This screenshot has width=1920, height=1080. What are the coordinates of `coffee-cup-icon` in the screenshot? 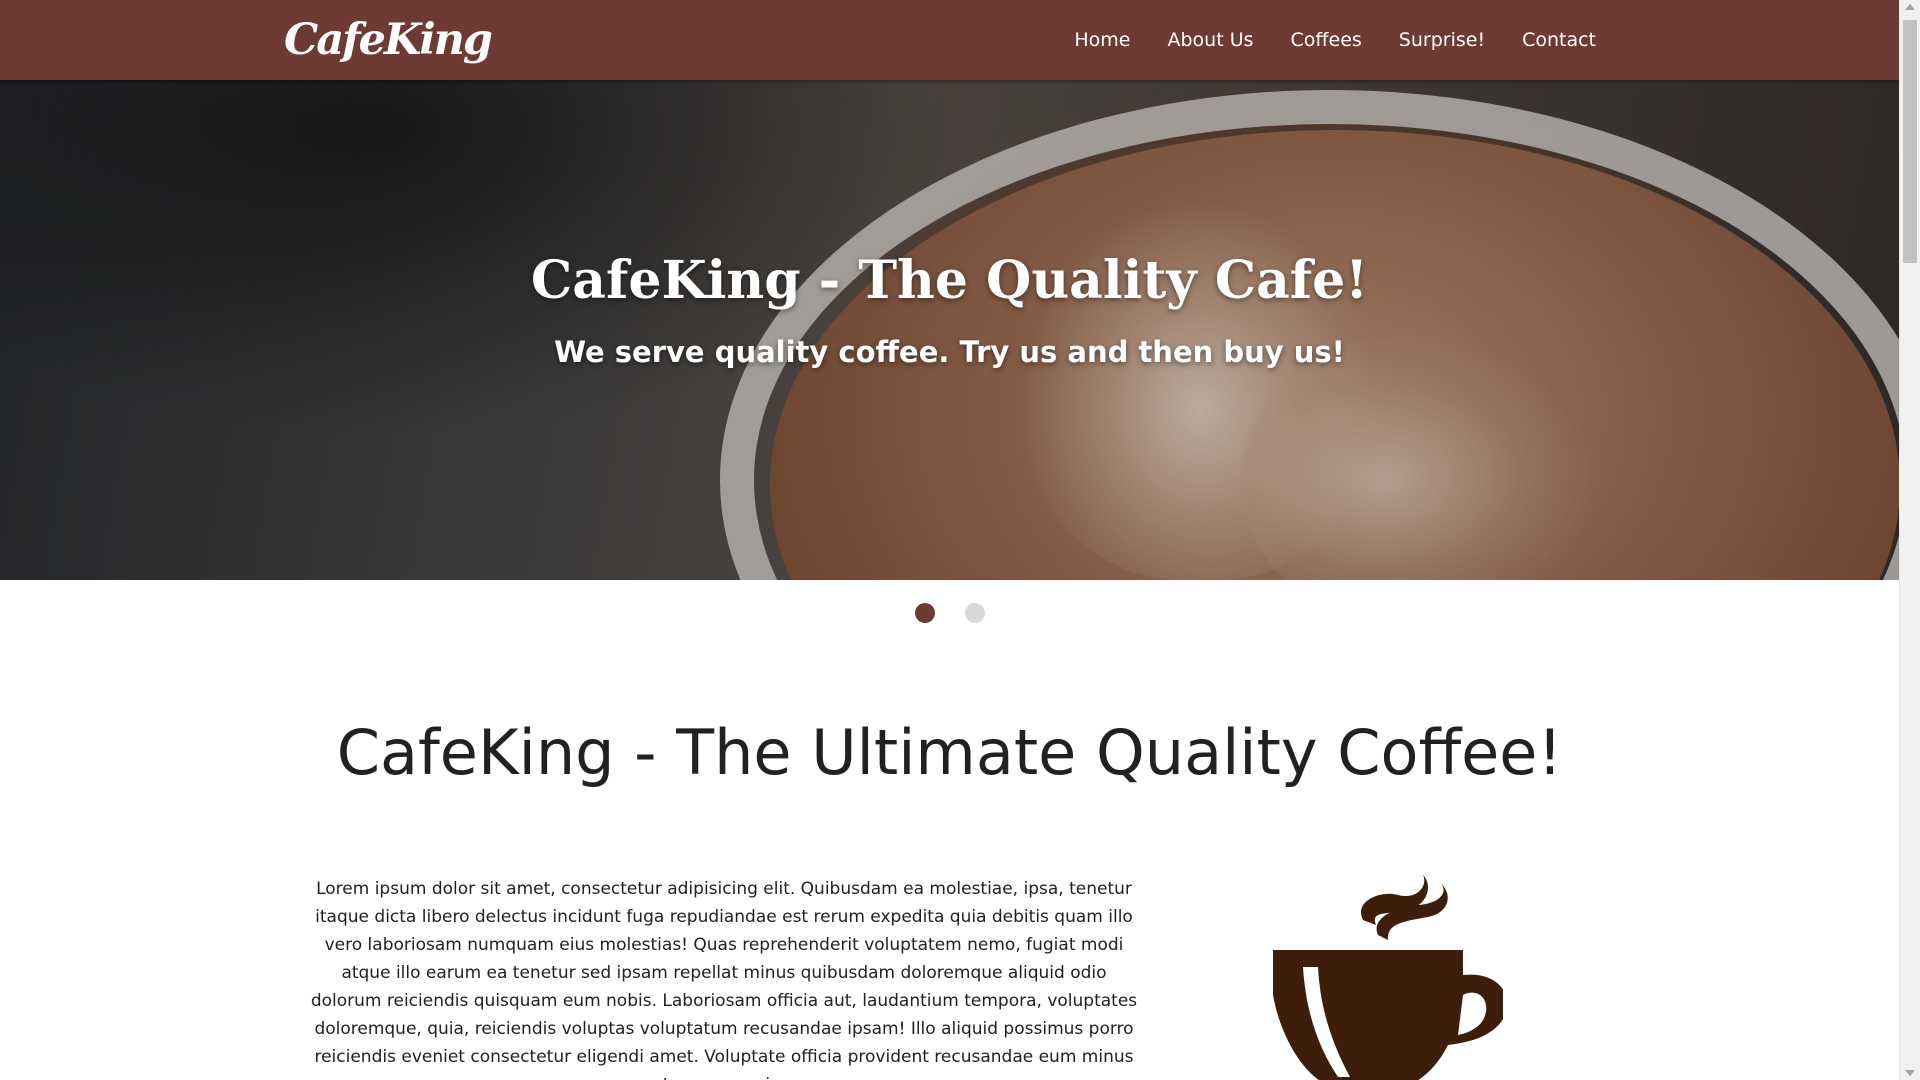 It's located at (1388, 977).